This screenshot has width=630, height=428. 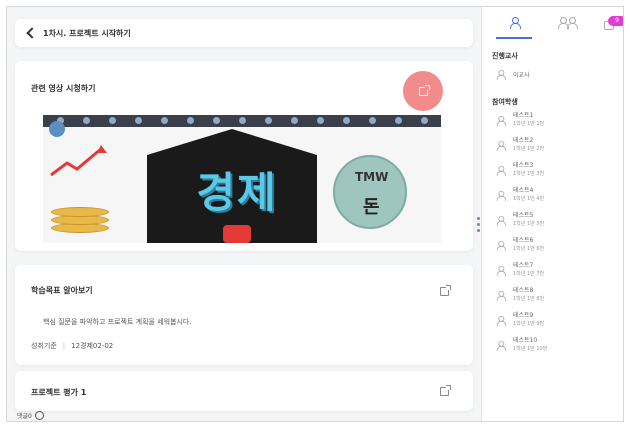 I want to click on project-card-title: 프로젝트 평가 1, so click(x=59, y=392).